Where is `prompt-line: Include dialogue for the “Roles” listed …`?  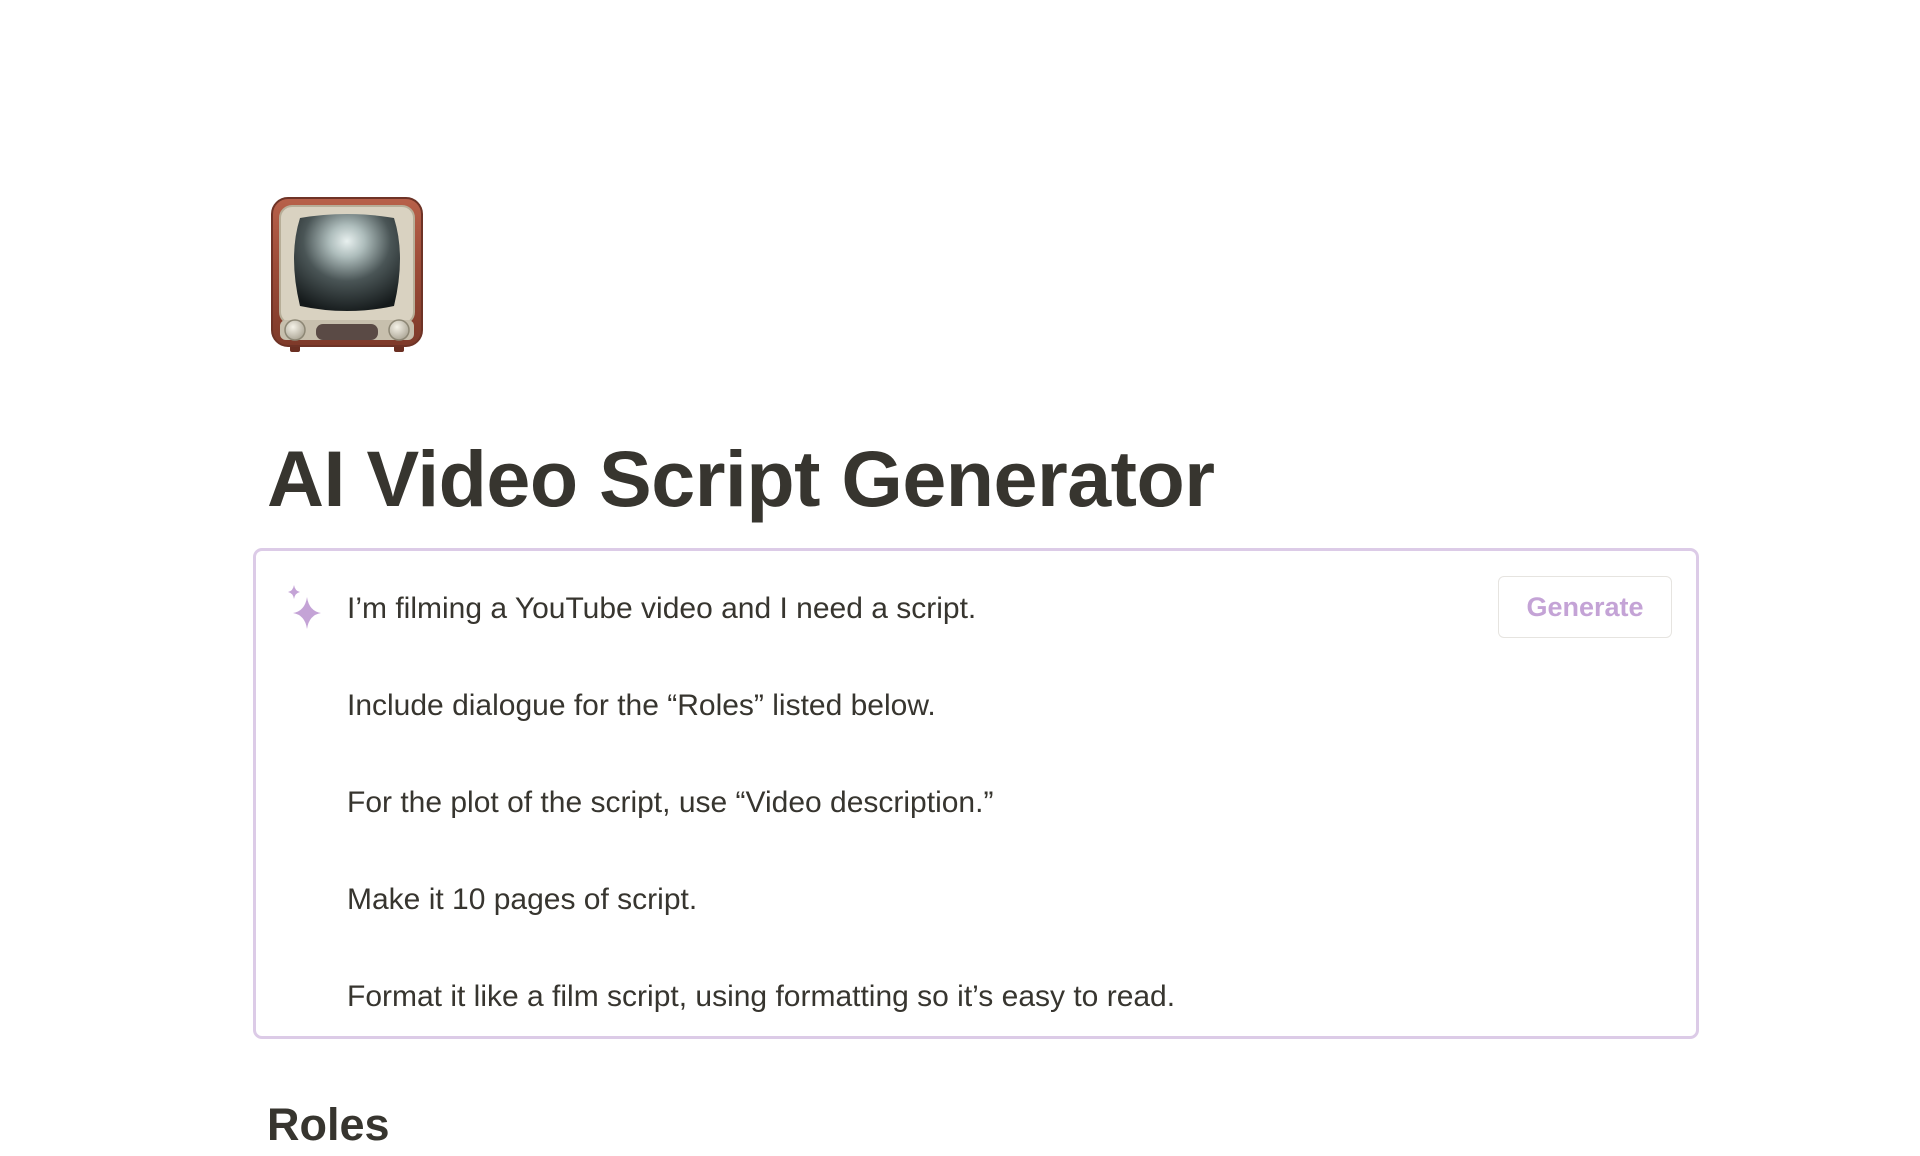
prompt-line: Include dialogue for the “Roles” listed … is located at coordinates (761, 706).